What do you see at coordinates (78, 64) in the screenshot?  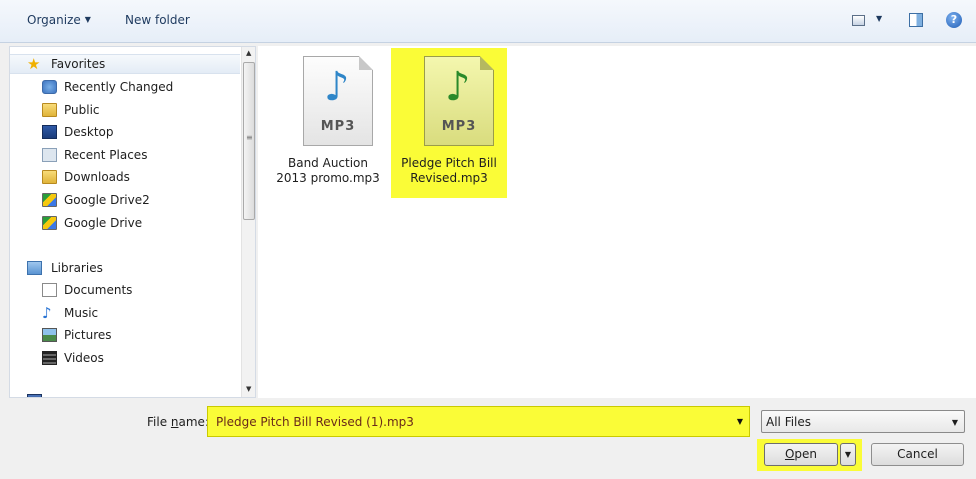 I see `favorites-label: Favorites` at bounding box center [78, 64].